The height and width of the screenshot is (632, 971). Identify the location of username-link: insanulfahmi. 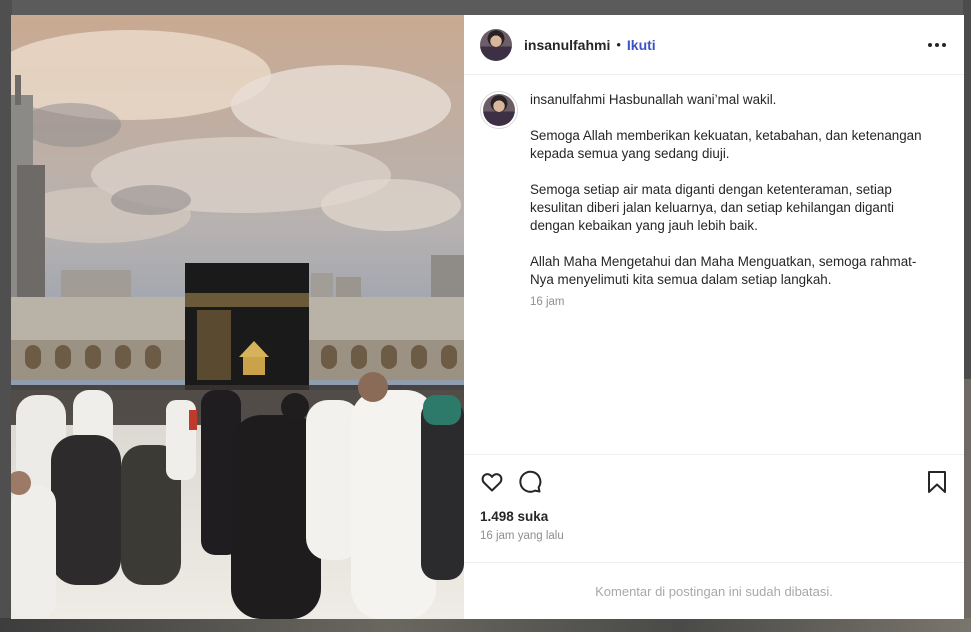
(567, 45).